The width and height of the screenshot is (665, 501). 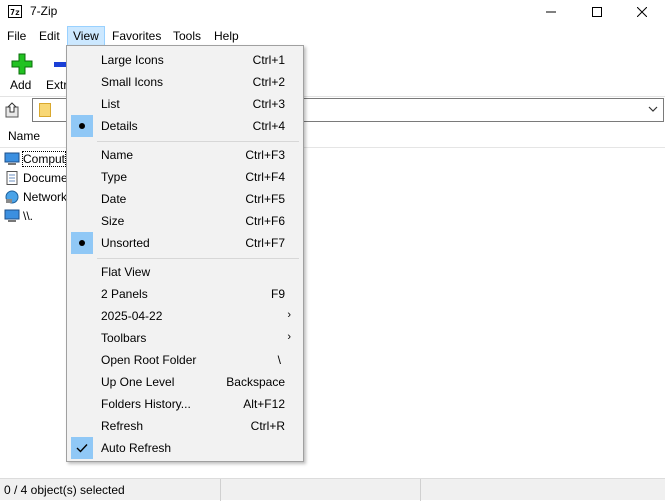 What do you see at coordinates (185, 155) in the screenshot?
I see `menu-item-name: Name Ctrl+F3` at bounding box center [185, 155].